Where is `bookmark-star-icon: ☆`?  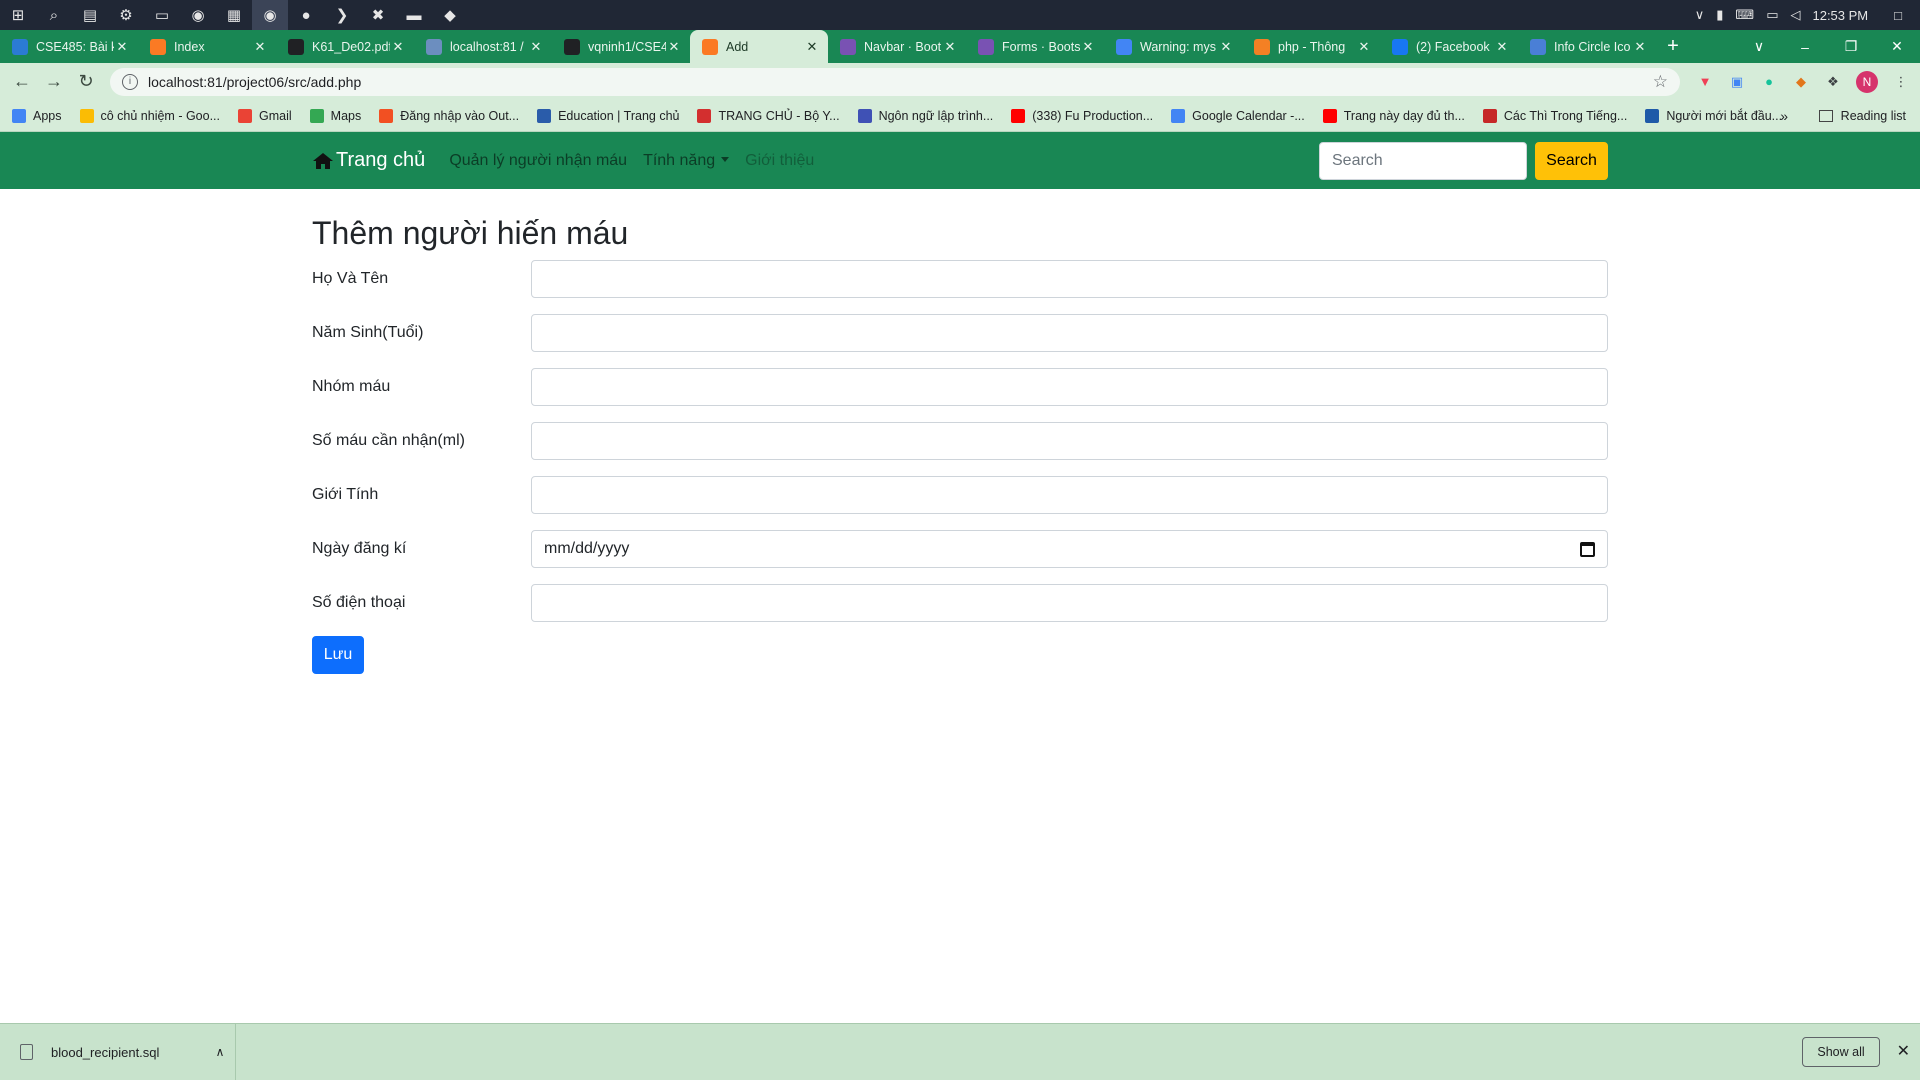 bookmark-star-icon: ☆ is located at coordinates (1660, 82).